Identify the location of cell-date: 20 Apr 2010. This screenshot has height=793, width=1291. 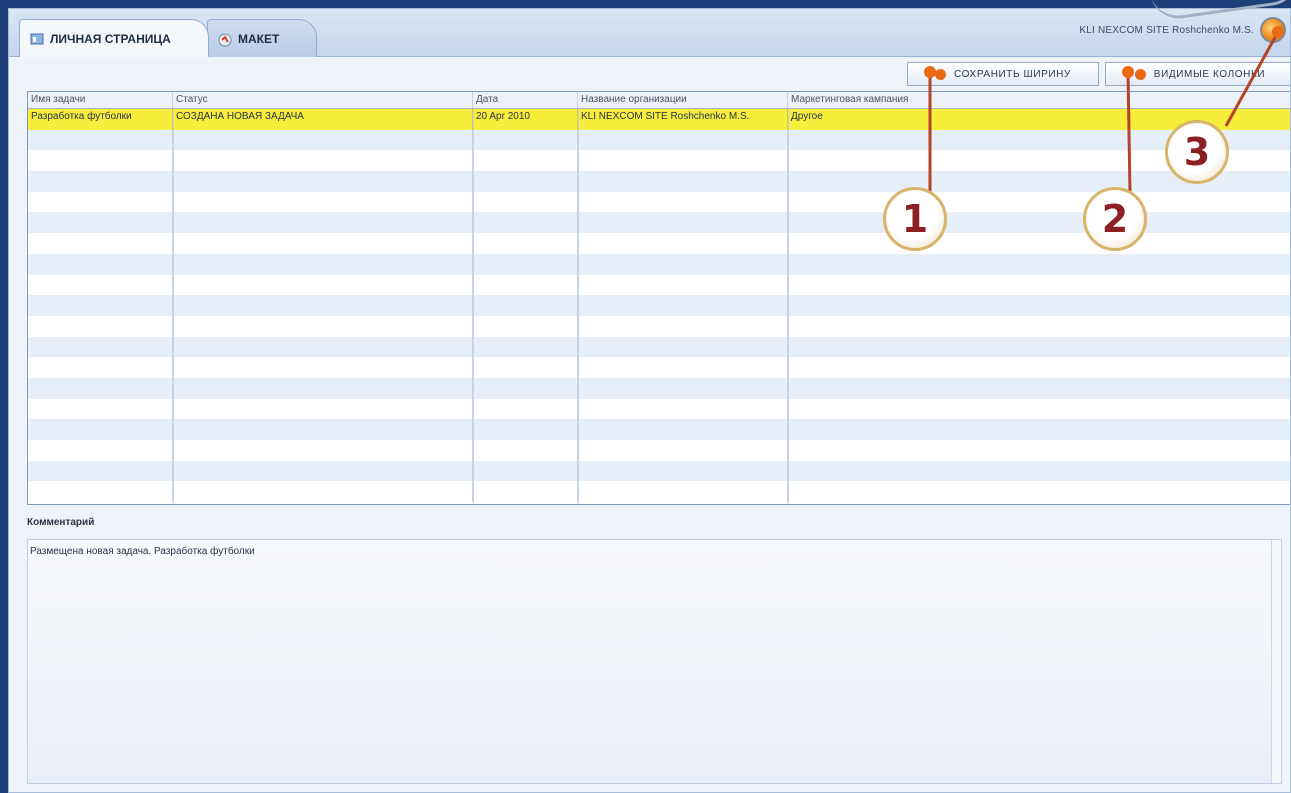
(525, 119).